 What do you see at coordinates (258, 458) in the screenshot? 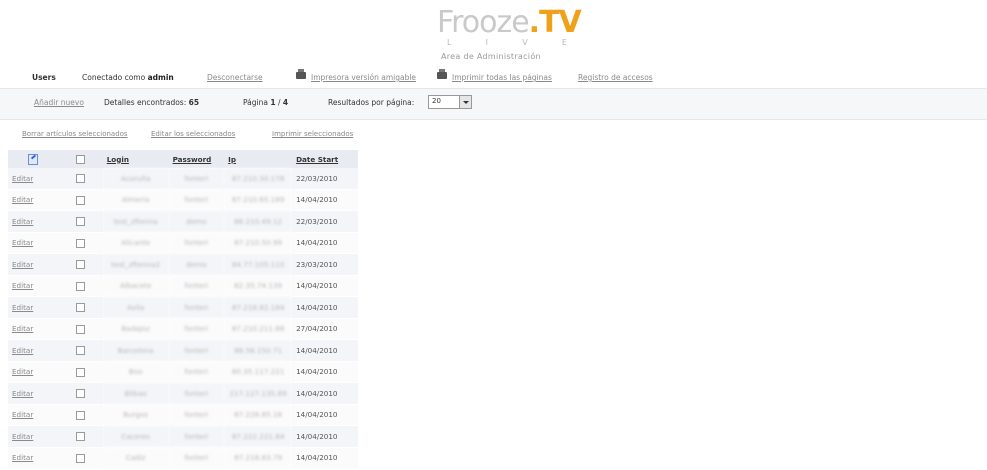
I see `ip-cell: 87.218.83.79` at bounding box center [258, 458].